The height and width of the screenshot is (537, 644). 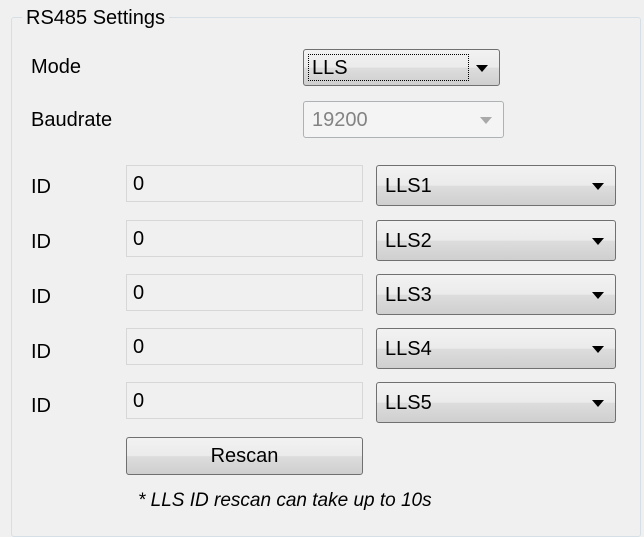 I want to click on lls-sensor-dropdown-value: LLS3, so click(x=408, y=294).